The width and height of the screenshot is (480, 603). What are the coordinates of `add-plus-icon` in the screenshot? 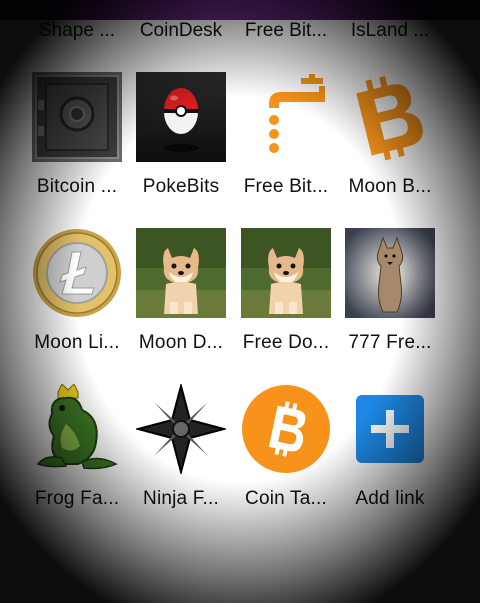 It's located at (390, 429).